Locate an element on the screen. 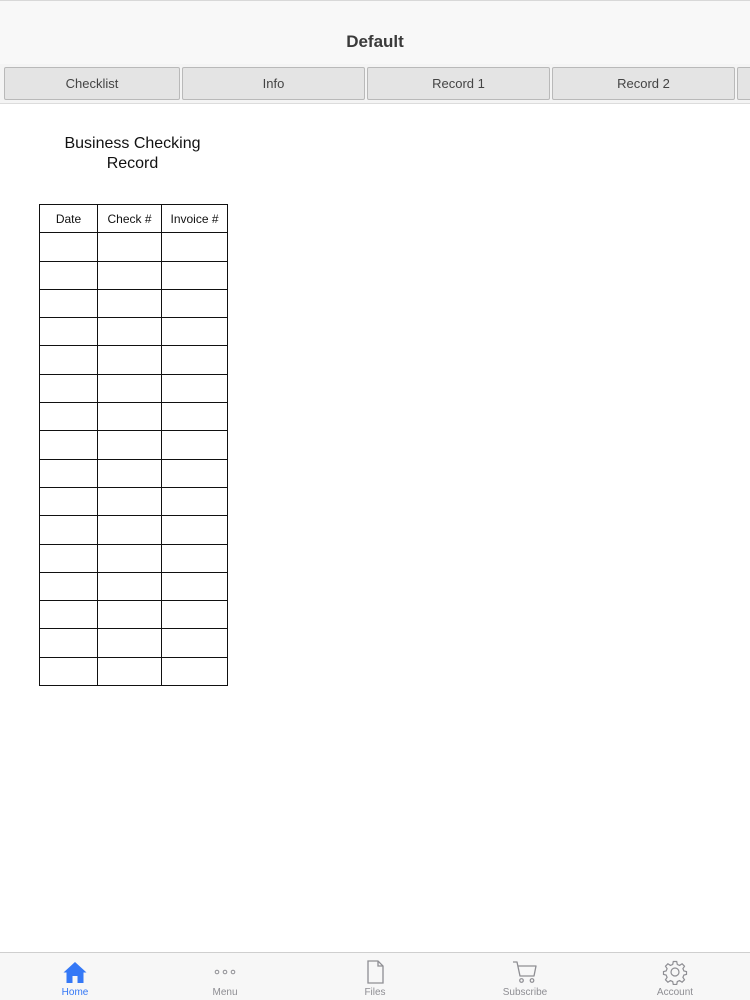  column-header-check-number: Check # is located at coordinates (129, 218).